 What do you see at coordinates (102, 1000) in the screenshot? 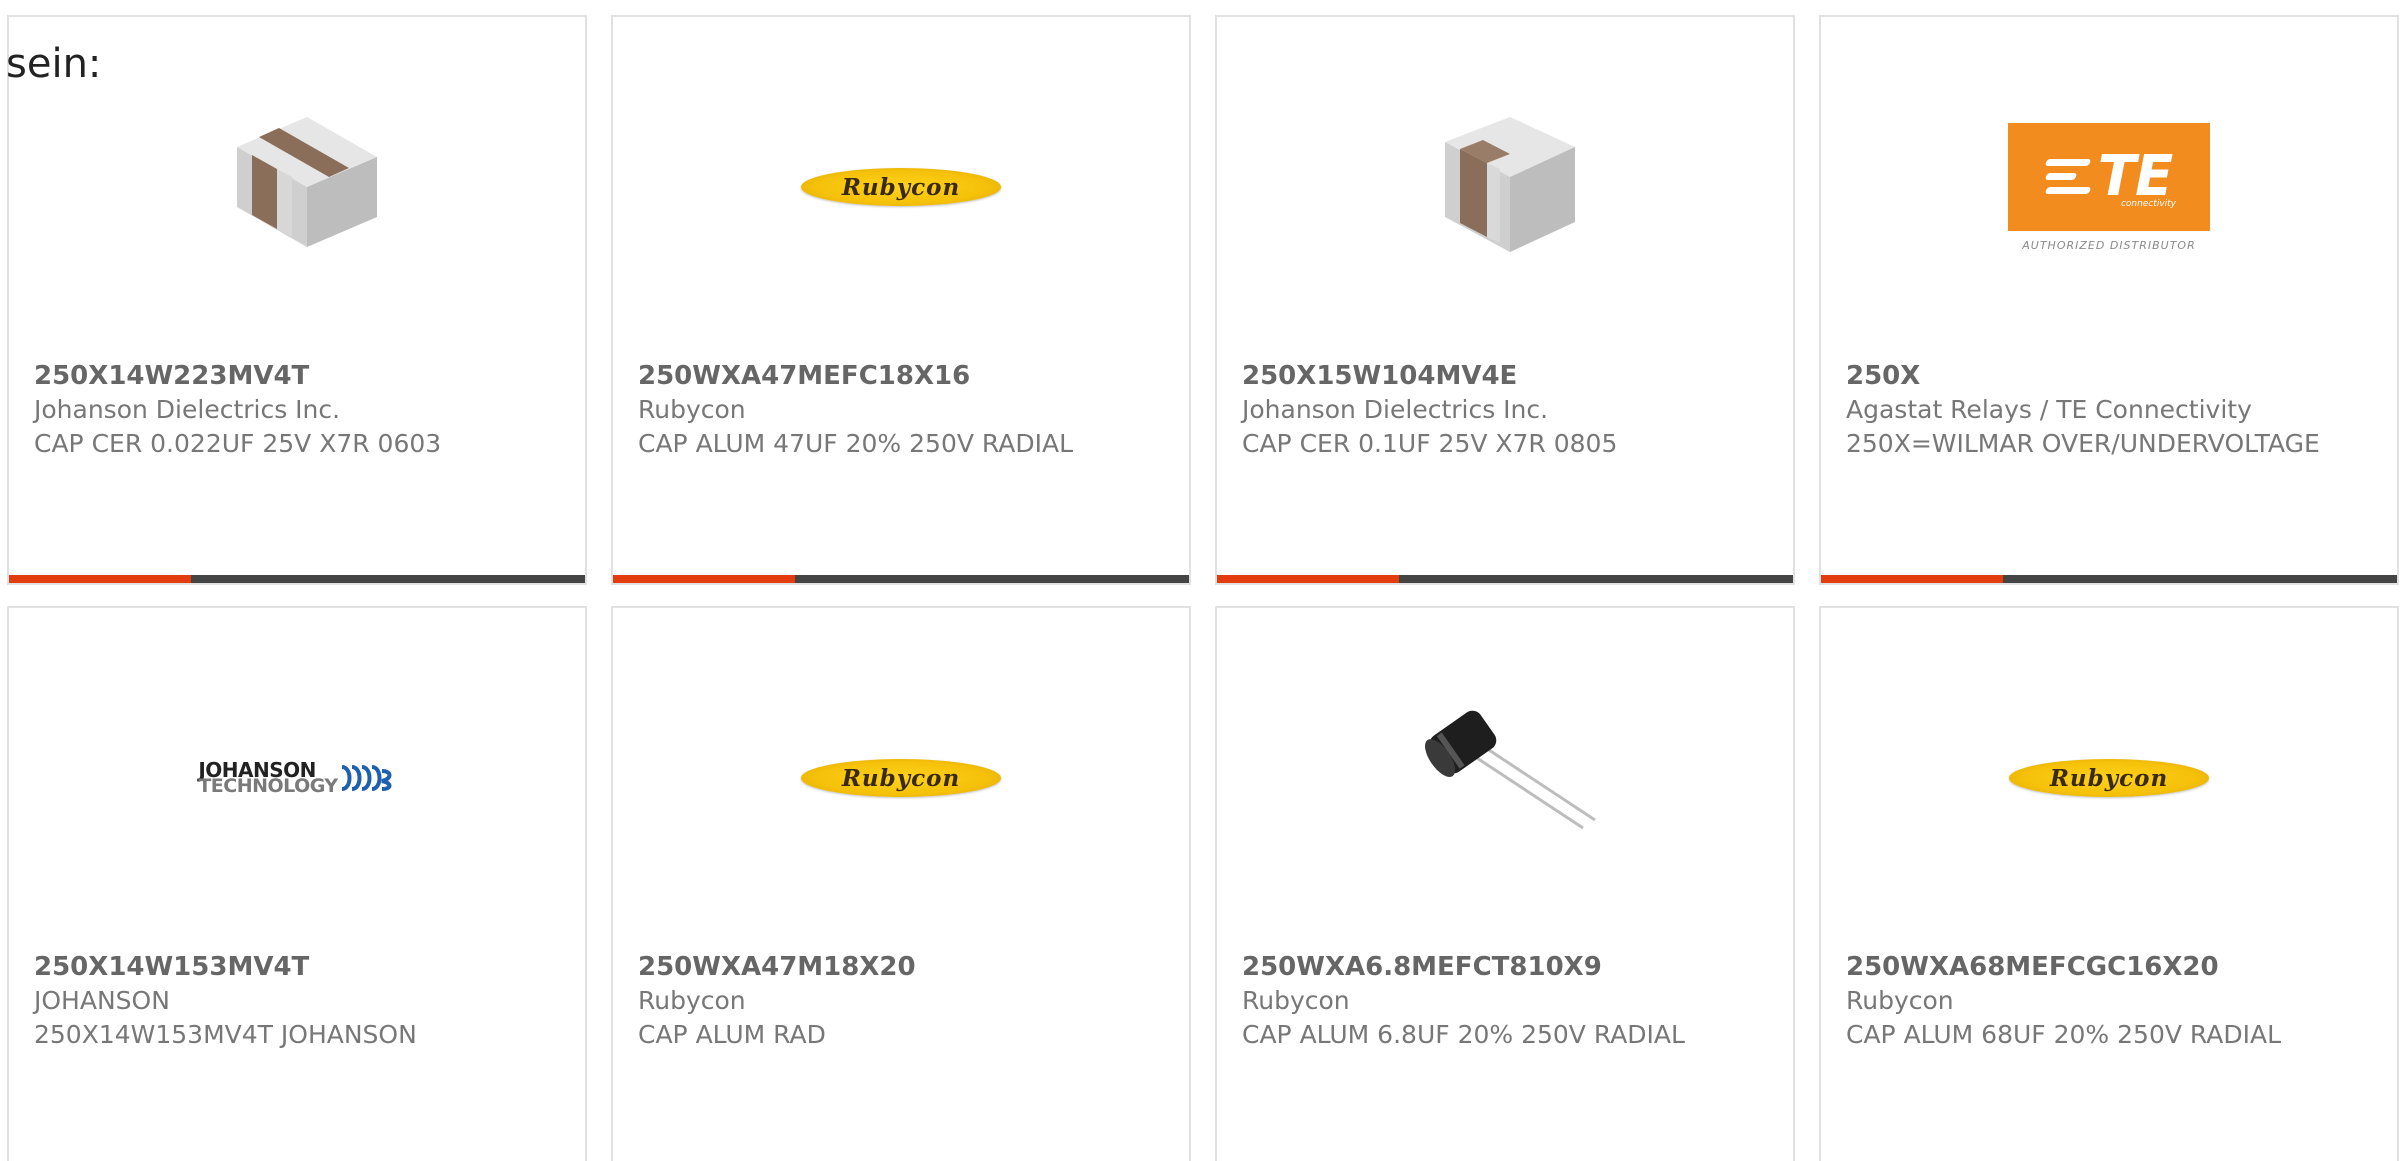
I see `manufacturer-name: JOHANSON` at bounding box center [102, 1000].